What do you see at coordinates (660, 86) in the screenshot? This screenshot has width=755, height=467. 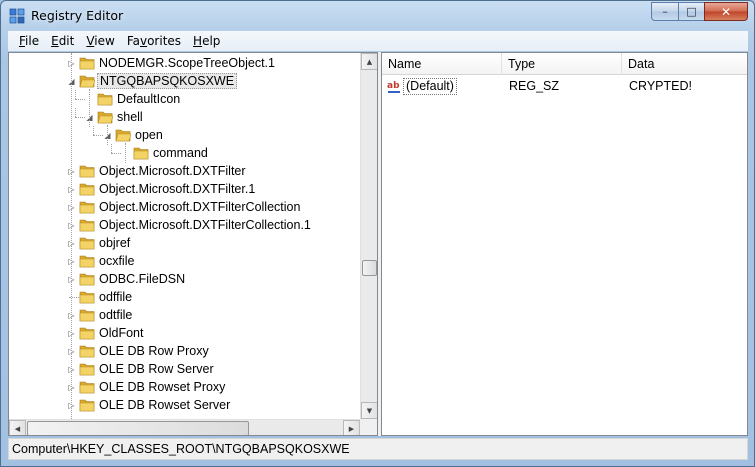 I see `value-data: CRYPTED!` at bounding box center [660, 86].